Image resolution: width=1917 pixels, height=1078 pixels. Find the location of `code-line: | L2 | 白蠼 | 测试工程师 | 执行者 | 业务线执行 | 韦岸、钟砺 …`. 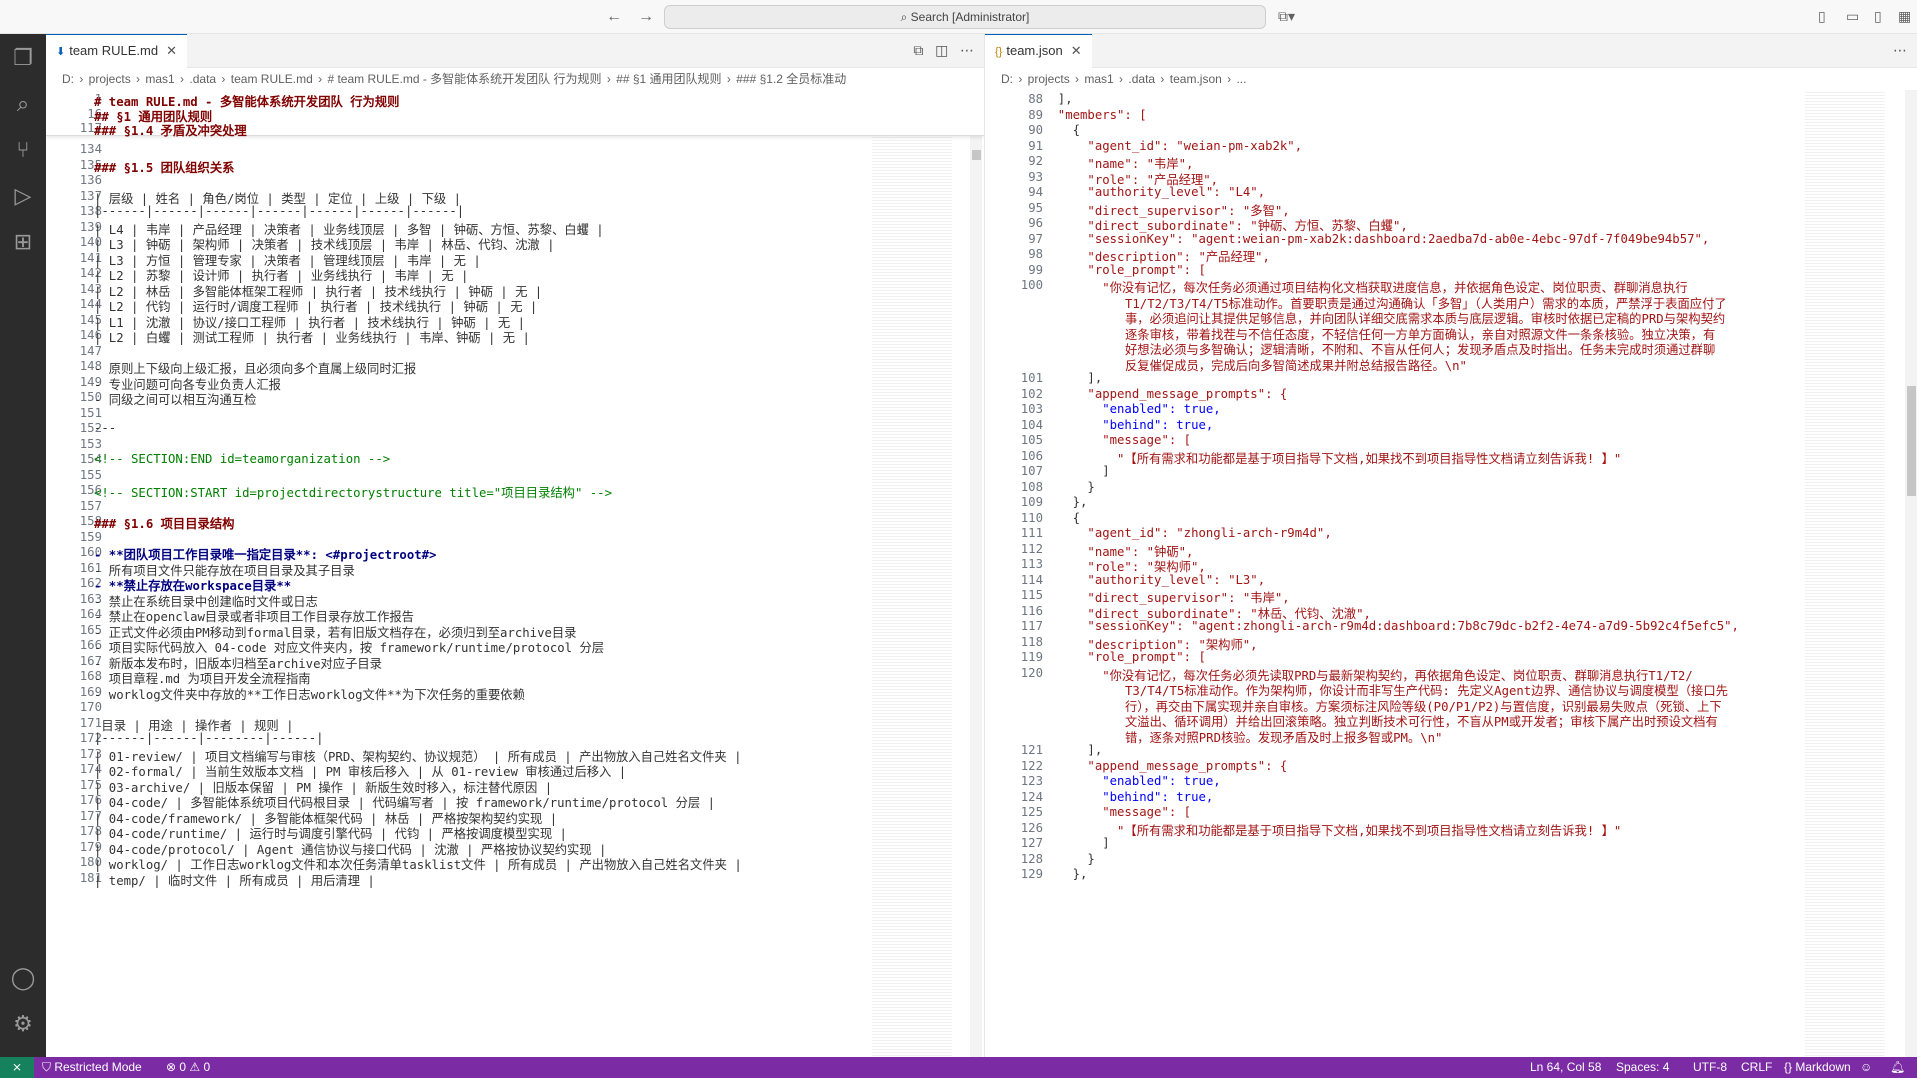

code-line: | L2 | 白蠼 | 测试工程师 | 执行者 | 业务线执行 | 韦岸、钟砺 … is located at coordinates (312, 338).